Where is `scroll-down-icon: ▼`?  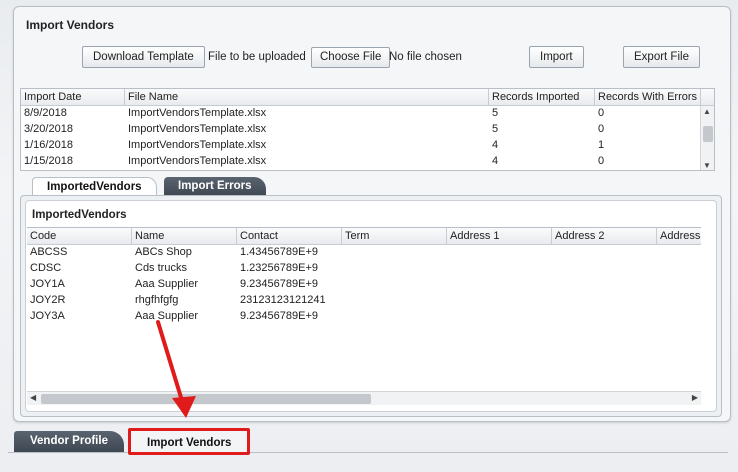 scroll-down-icon: ▼ is located at coordinates (707, 165).